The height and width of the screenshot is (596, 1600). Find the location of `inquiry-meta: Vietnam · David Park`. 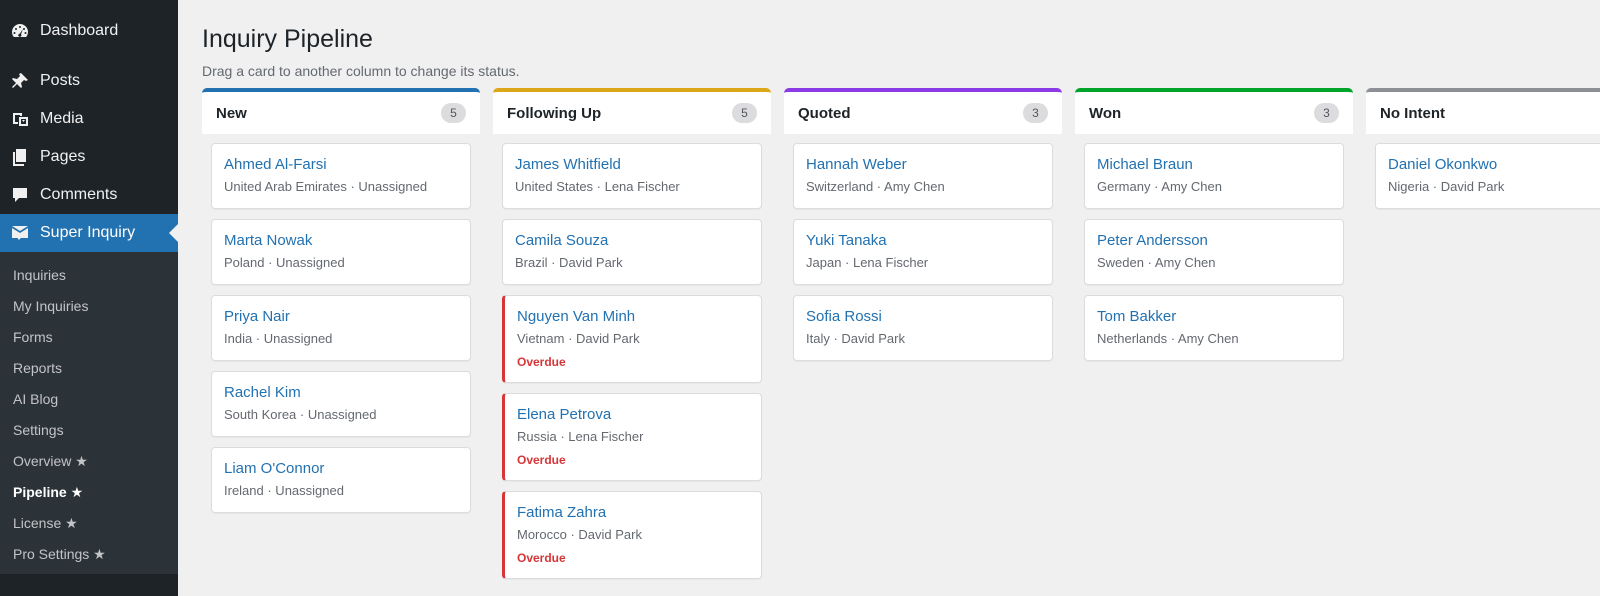

inquiry-meta: Vietnam · David Park is located at coordinates (578, 338).